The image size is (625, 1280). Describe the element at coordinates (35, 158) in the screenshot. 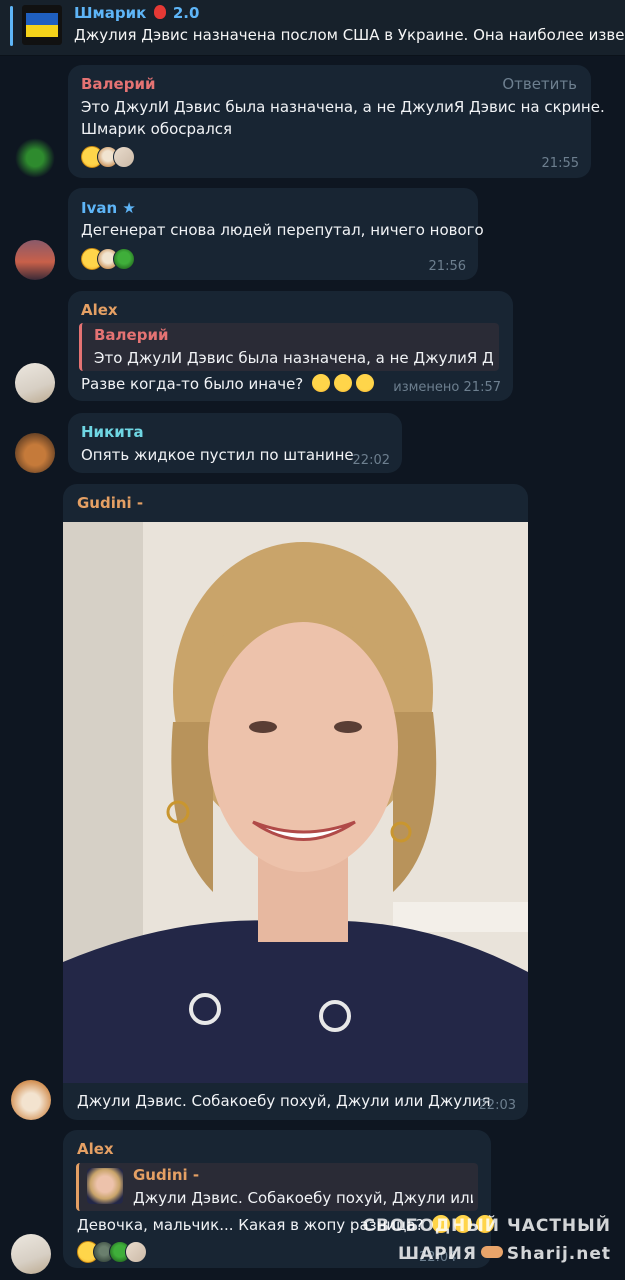

I see `avatar-valeriy` at that location.